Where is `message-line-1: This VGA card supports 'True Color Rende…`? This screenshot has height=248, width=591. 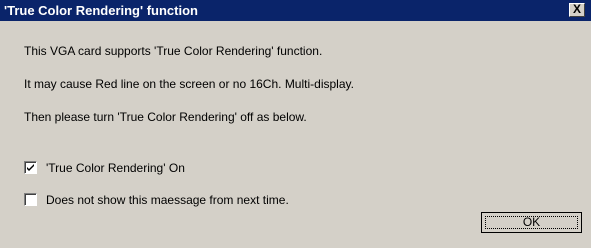 message-line-1: This VGA card supports 'True Color Rende… is located at coordinates (173, 51).